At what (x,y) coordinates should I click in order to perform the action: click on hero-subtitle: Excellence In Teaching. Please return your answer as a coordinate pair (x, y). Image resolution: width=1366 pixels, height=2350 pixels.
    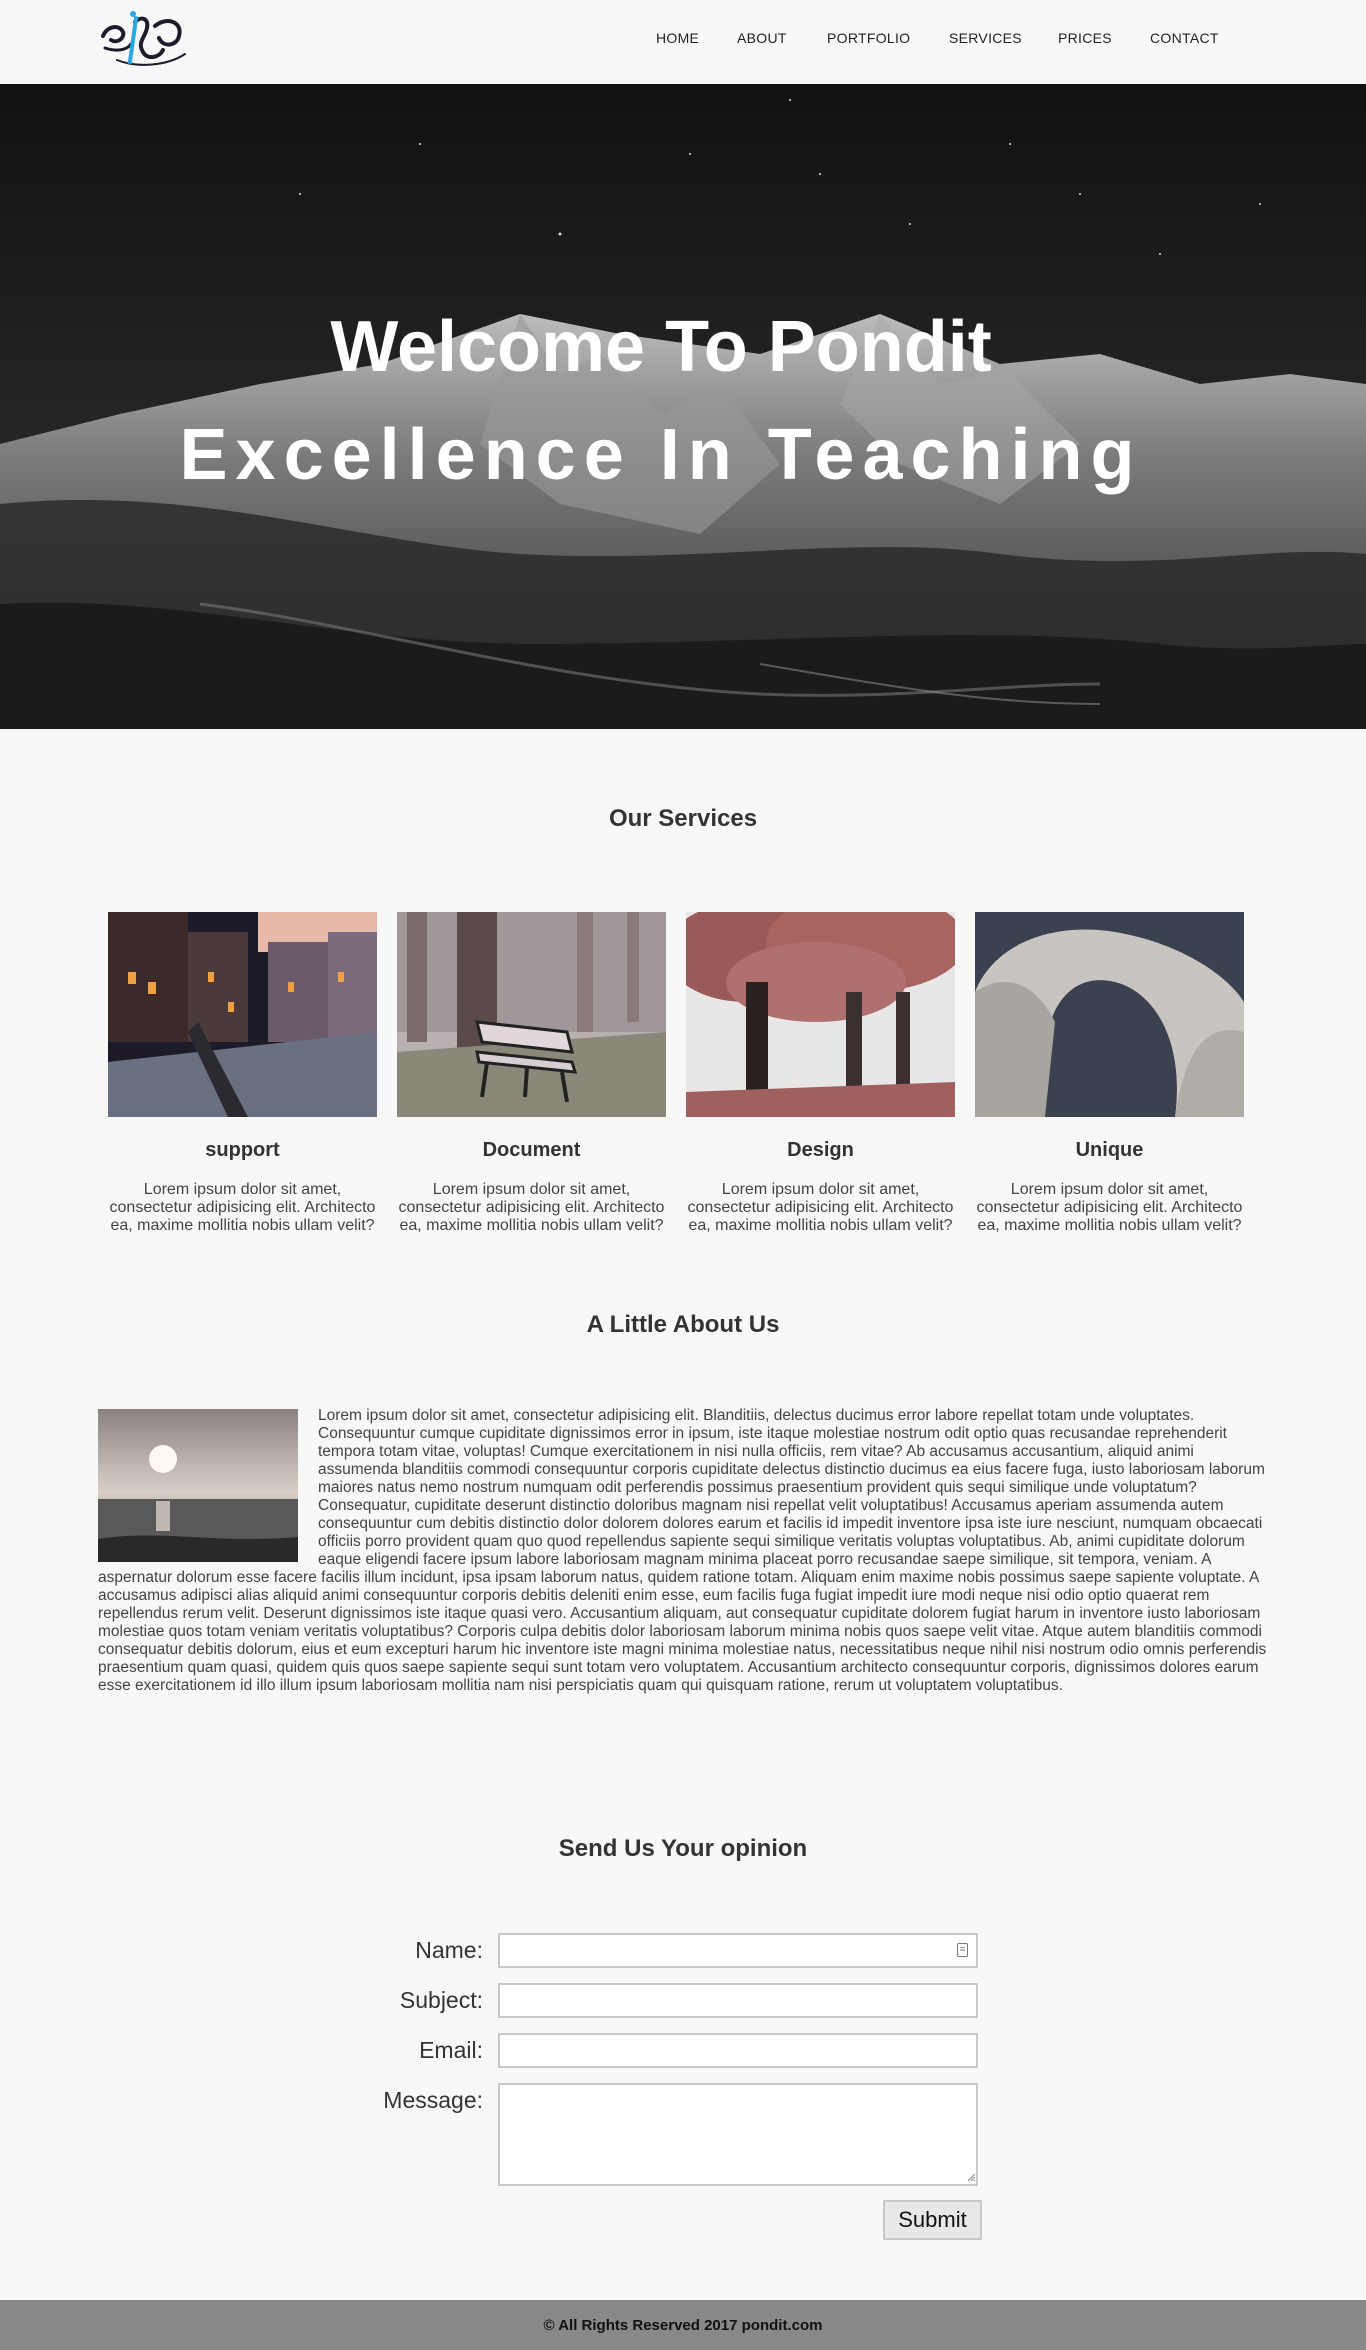
    Looking at the image, I should click on (661, 455).